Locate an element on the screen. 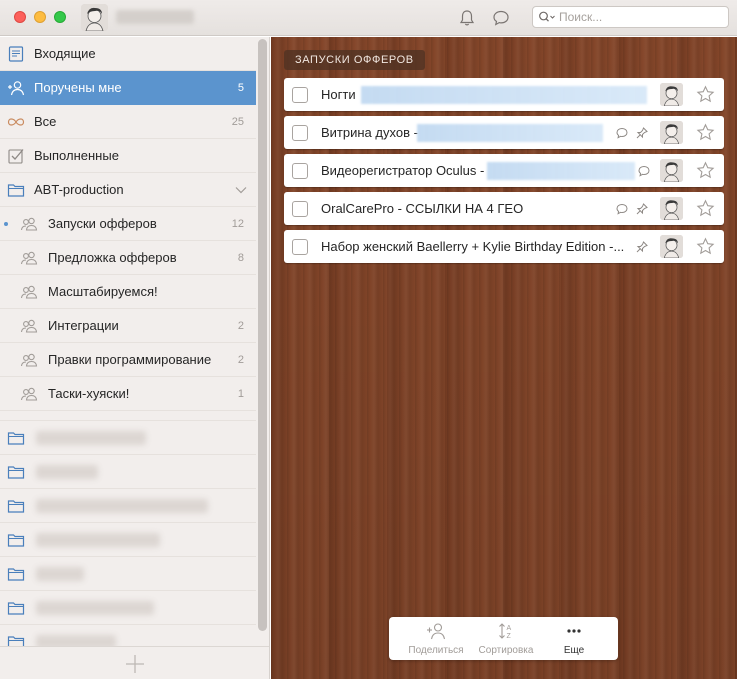 The width and height of the screenshot is (737, 679). task-row: OralCarePro - ССЫЛКИ НА 4 ГЕО is located at coordinates (504, 208).